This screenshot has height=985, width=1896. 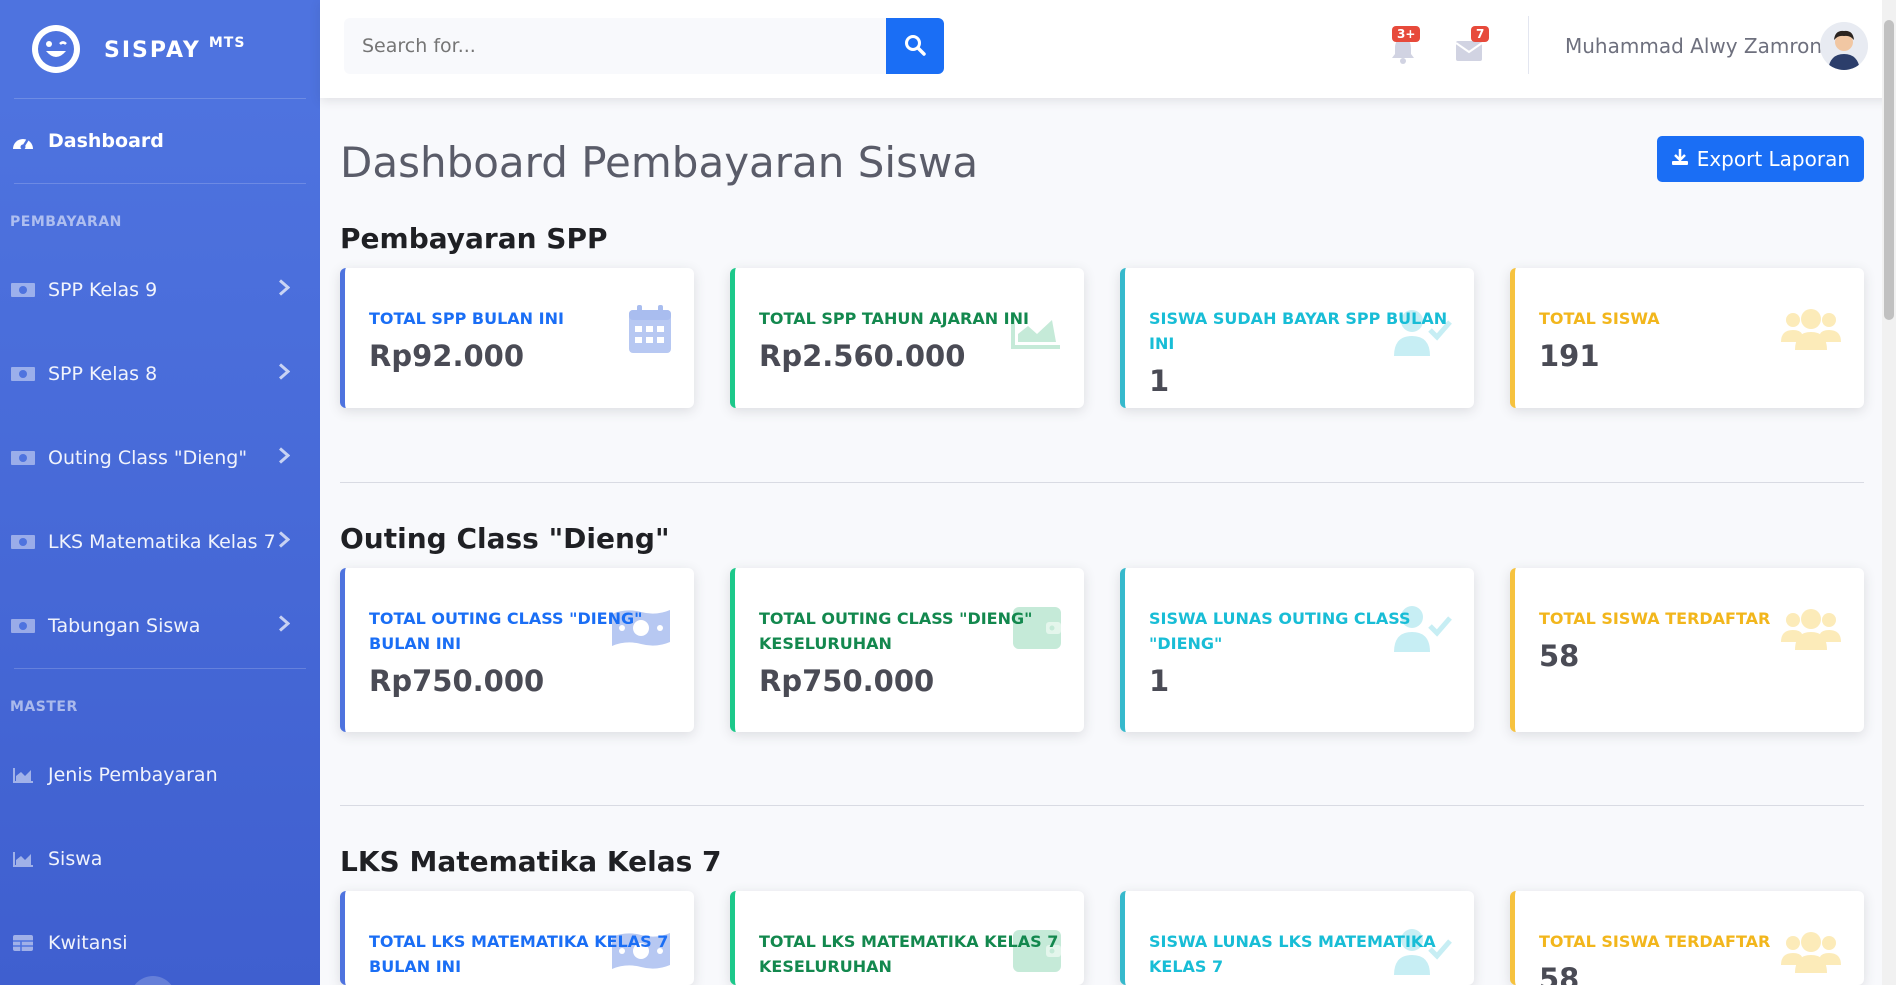 I want to click on card-siswa-sudah-bayar: SISWA SUDAH BAYAR SPP BULAN INI 1, so click(x=1297, y=338).